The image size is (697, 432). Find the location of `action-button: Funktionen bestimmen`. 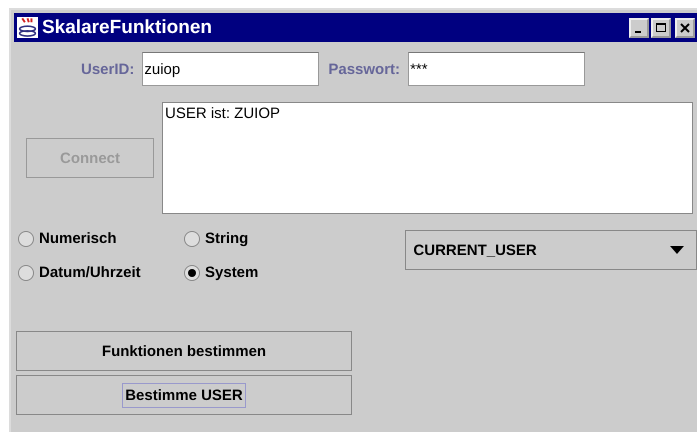

action-button: Funktionen bestimmen is located at coordinates (184, 351).